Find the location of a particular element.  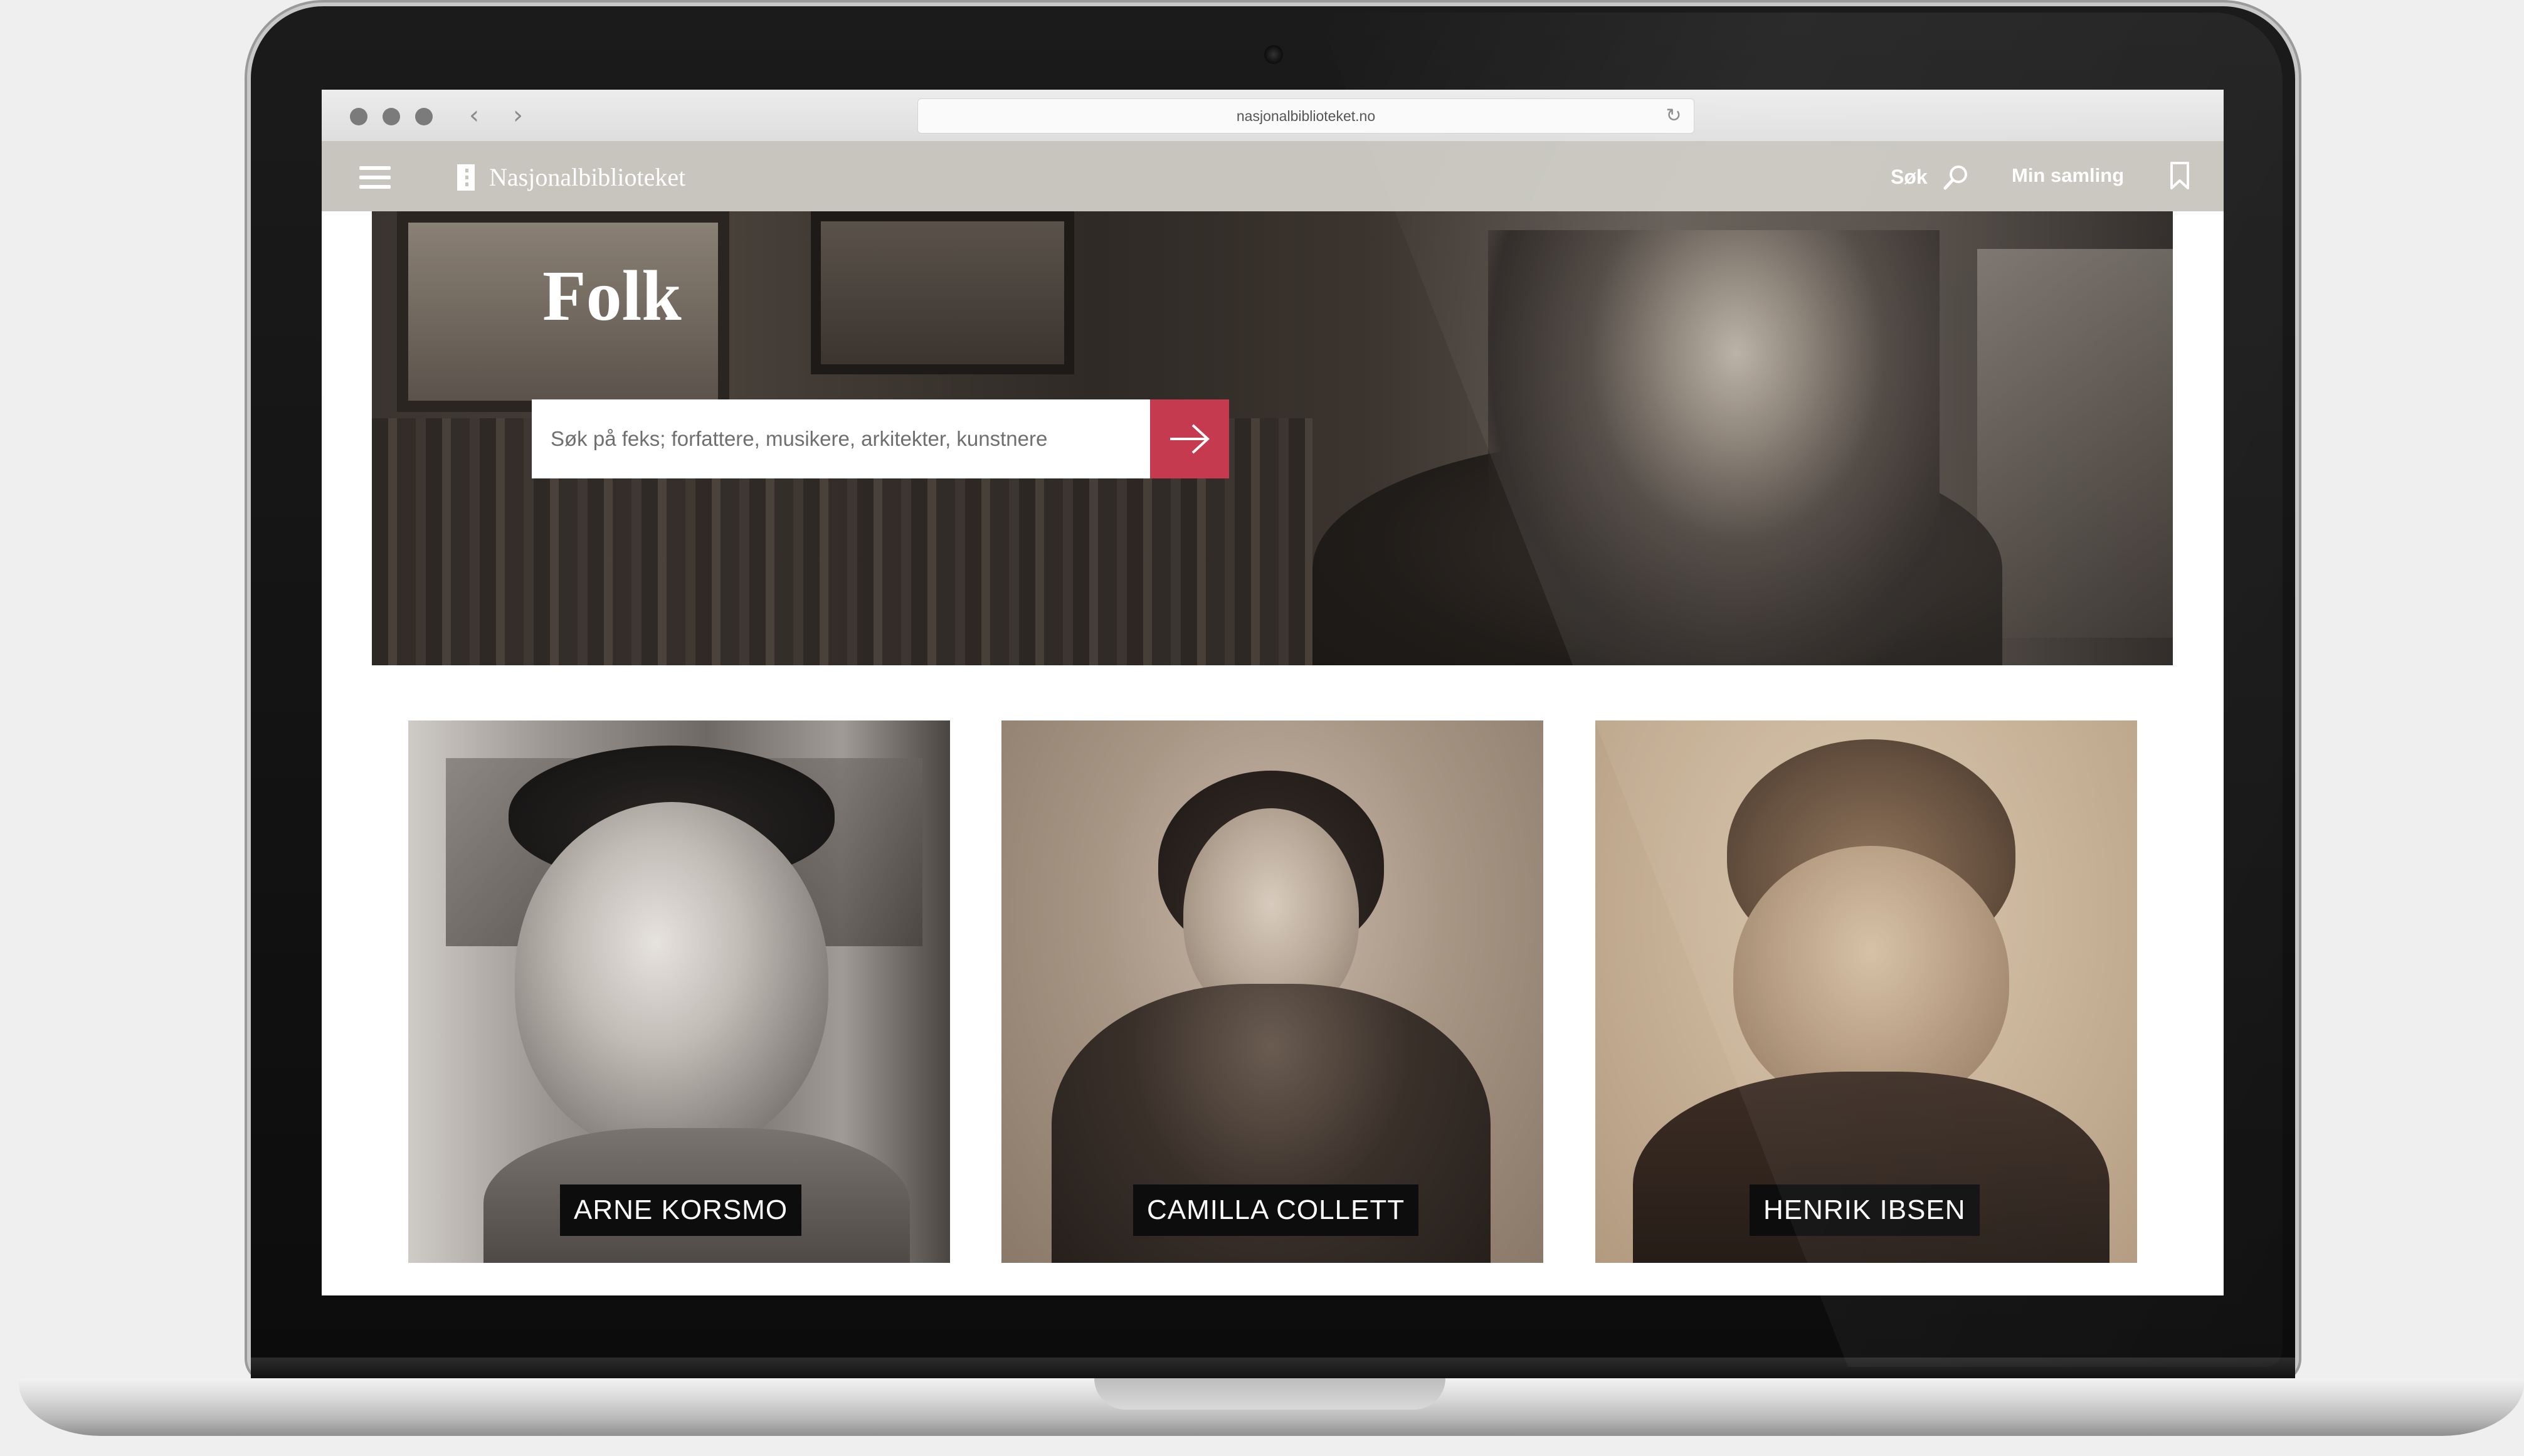

page-title: Folk is located at coordinates (612, 295).